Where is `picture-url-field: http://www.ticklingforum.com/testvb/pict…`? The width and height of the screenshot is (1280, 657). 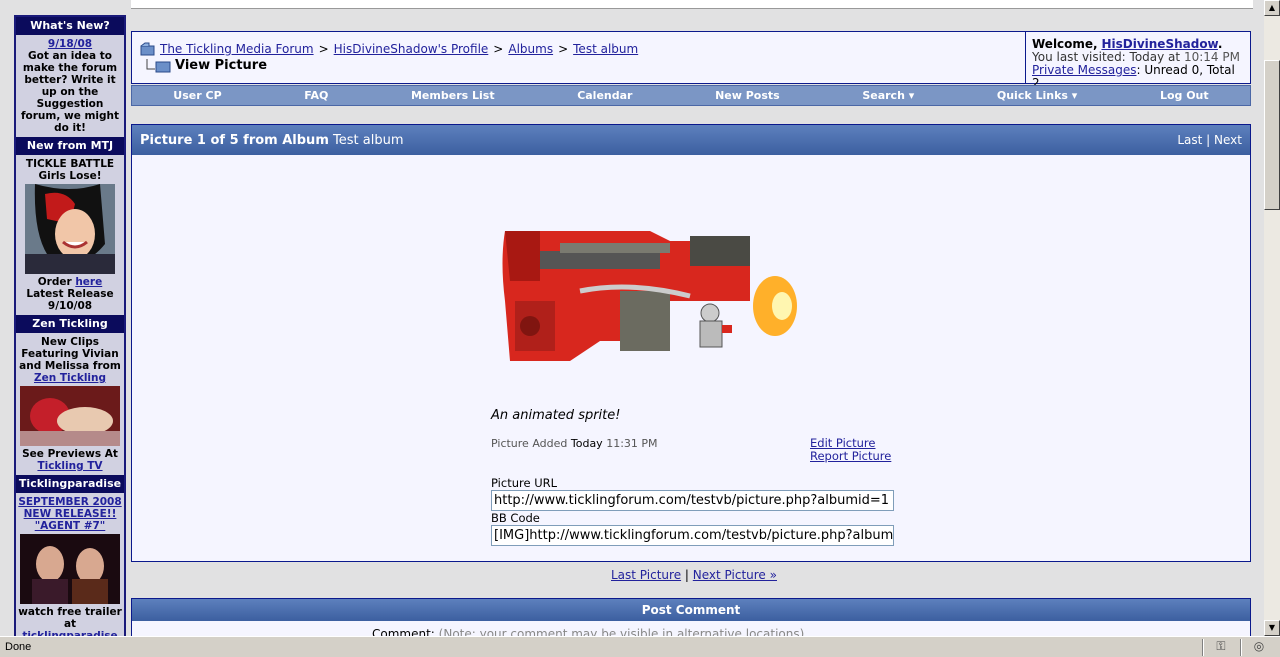 picture-url-field: http://www.ticklingforum.com/testvb/pict… is located at coordinates (692, 500).